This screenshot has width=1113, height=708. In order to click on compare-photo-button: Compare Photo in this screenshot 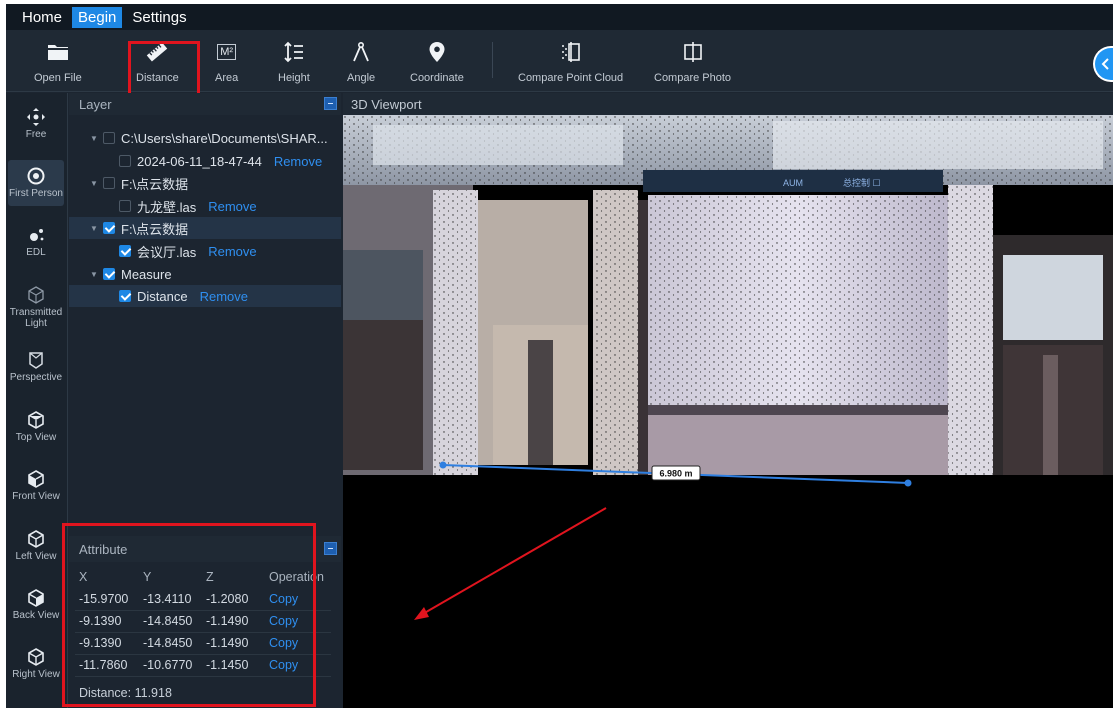, I will do `click(692, 63)`.